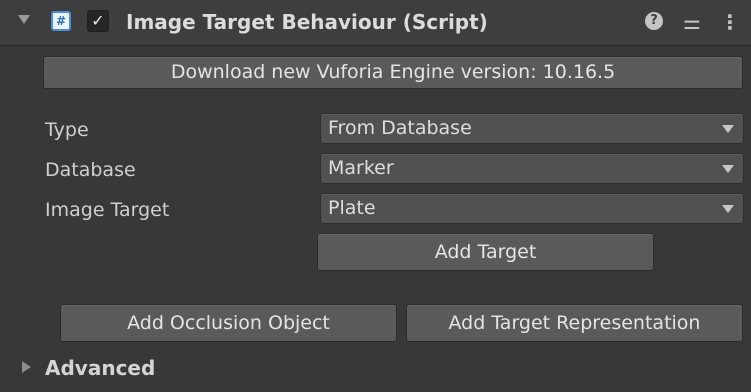  I want to click on foldout-arrow-icon, so click(24, 19).